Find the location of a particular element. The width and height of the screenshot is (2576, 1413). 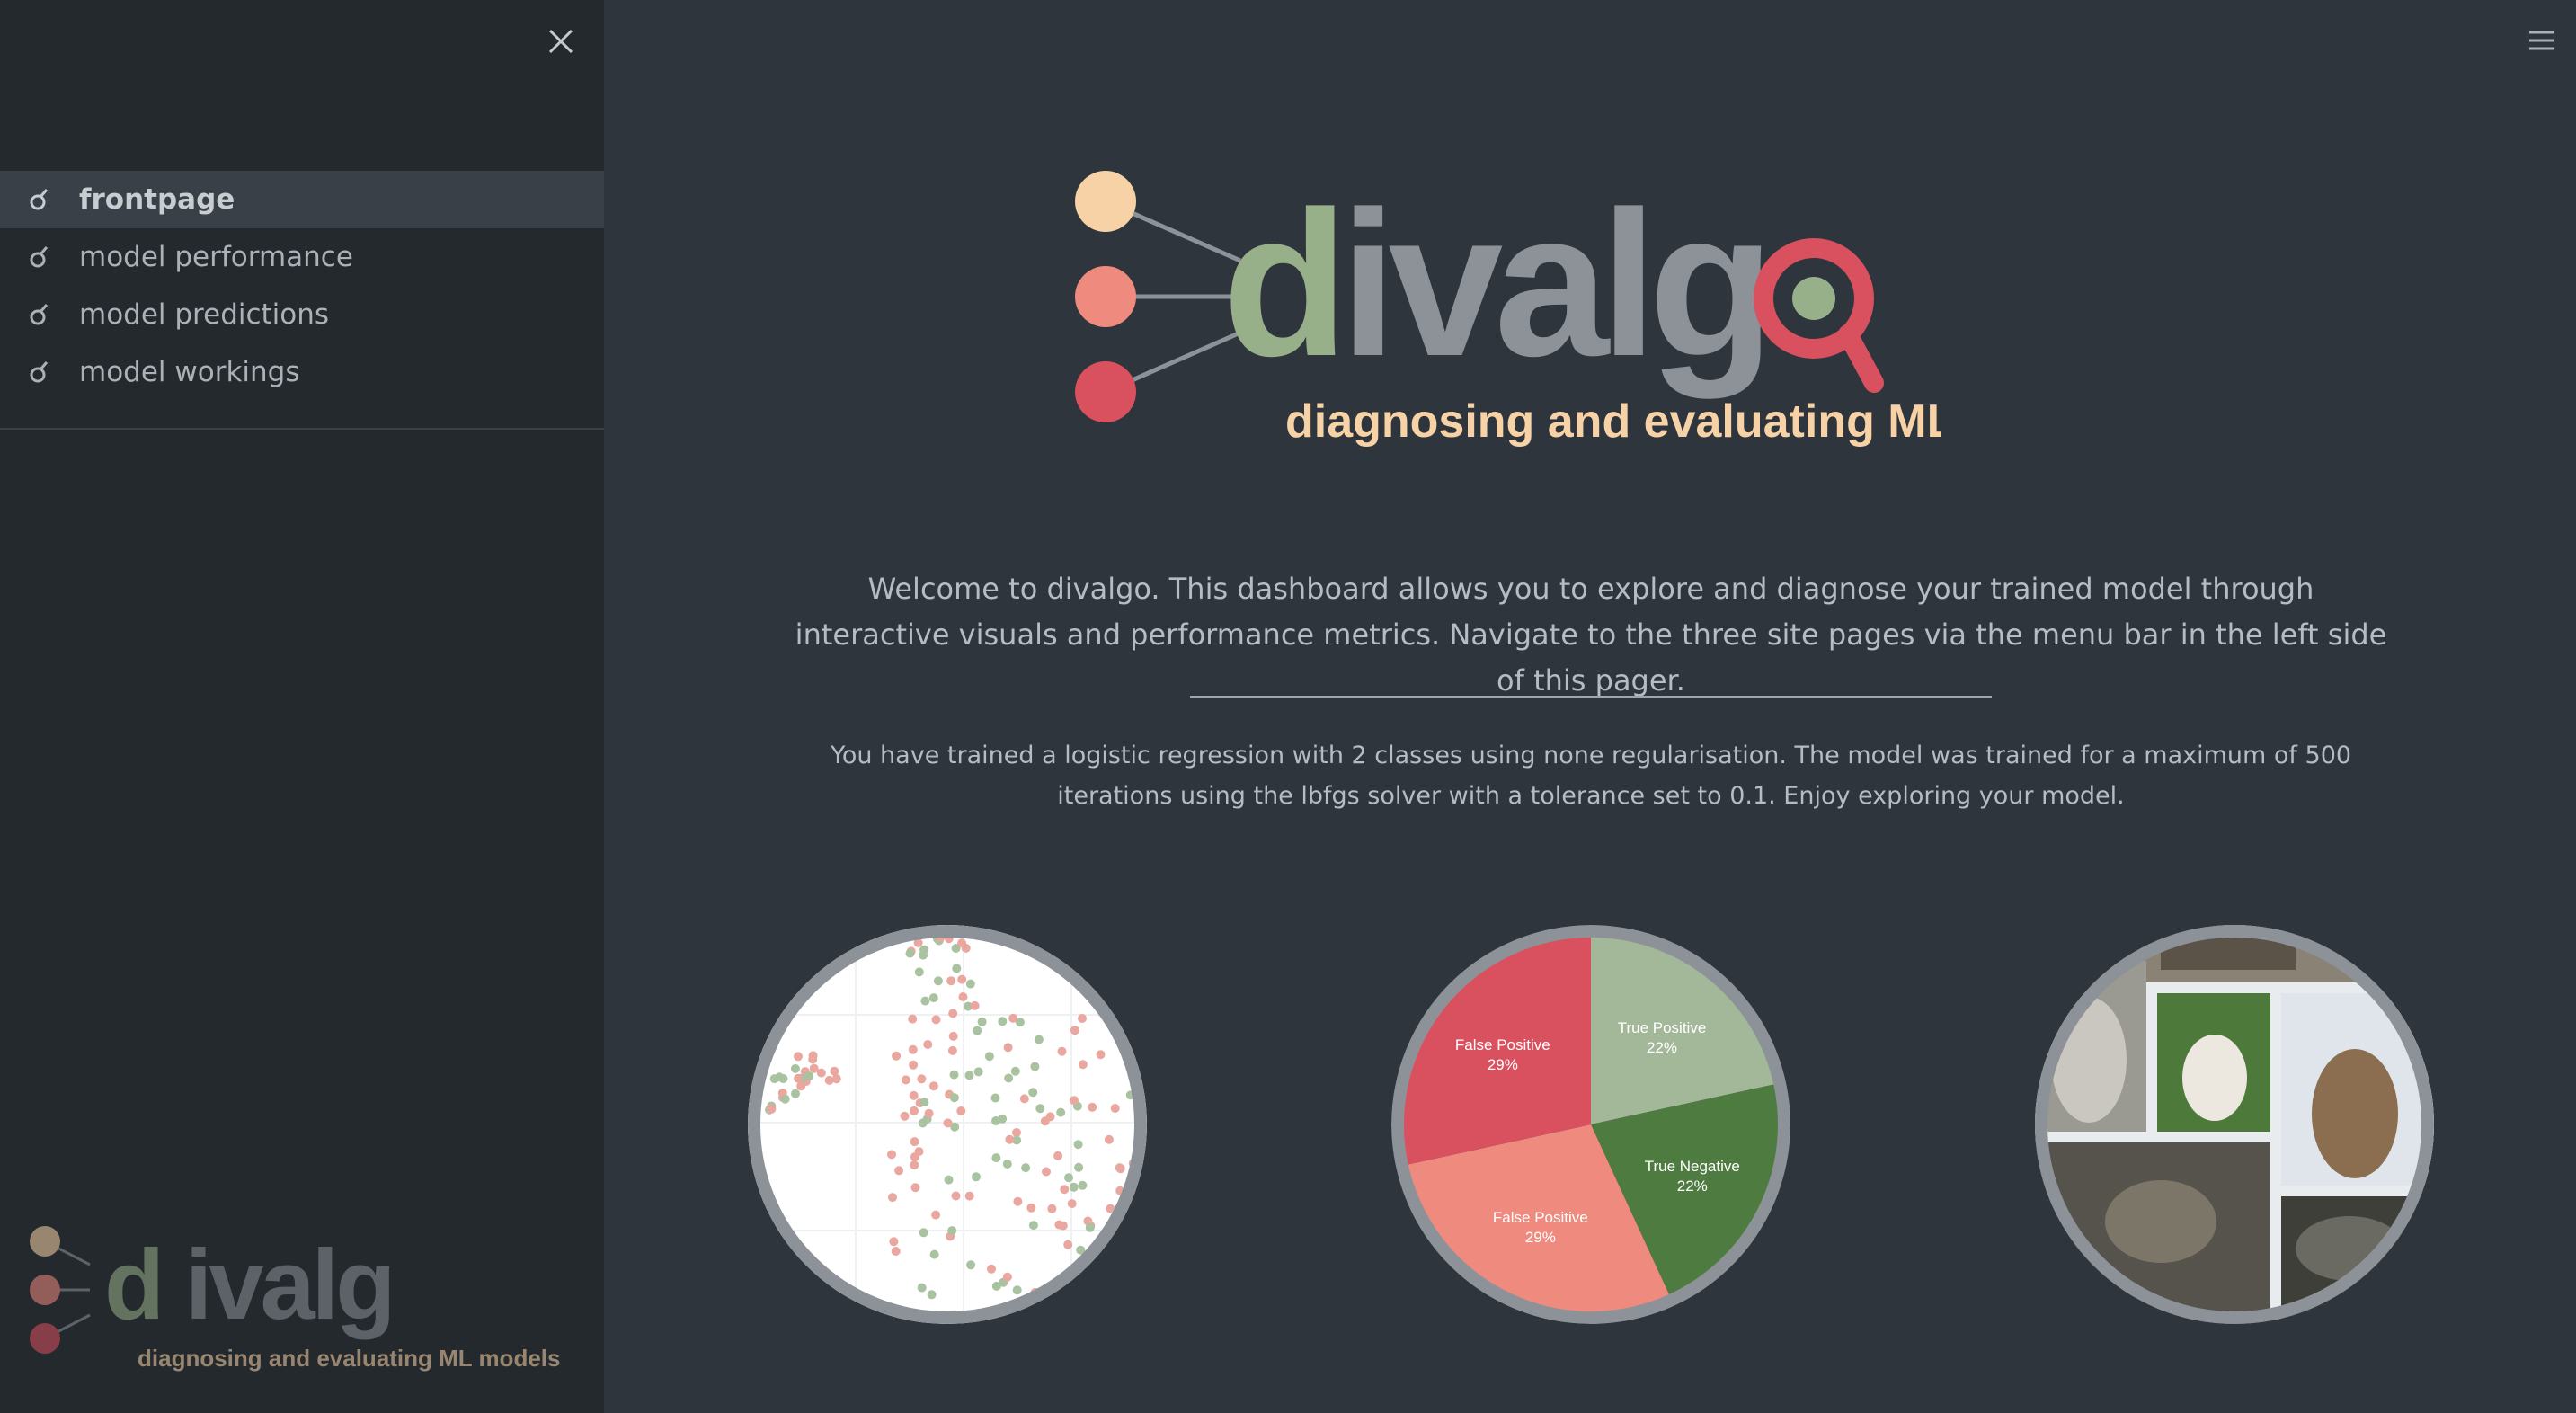

close-icon is located at coordinates (561, 41).